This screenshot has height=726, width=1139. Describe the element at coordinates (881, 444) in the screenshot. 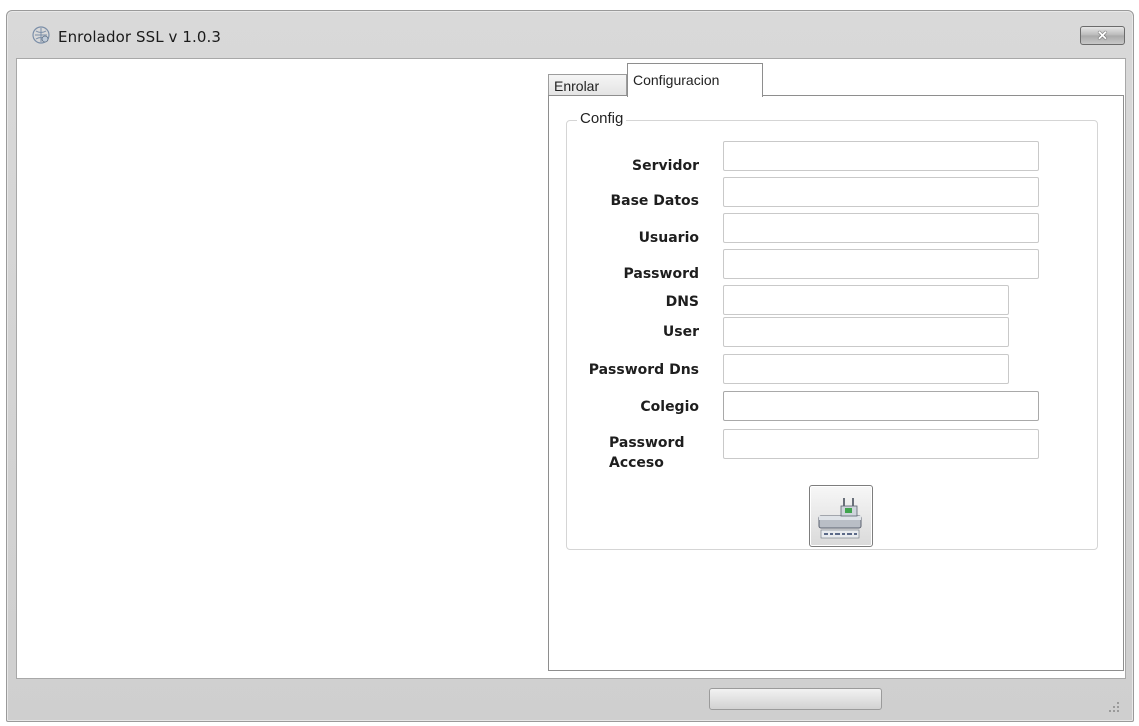

I see `password-acceso-input` at that location.